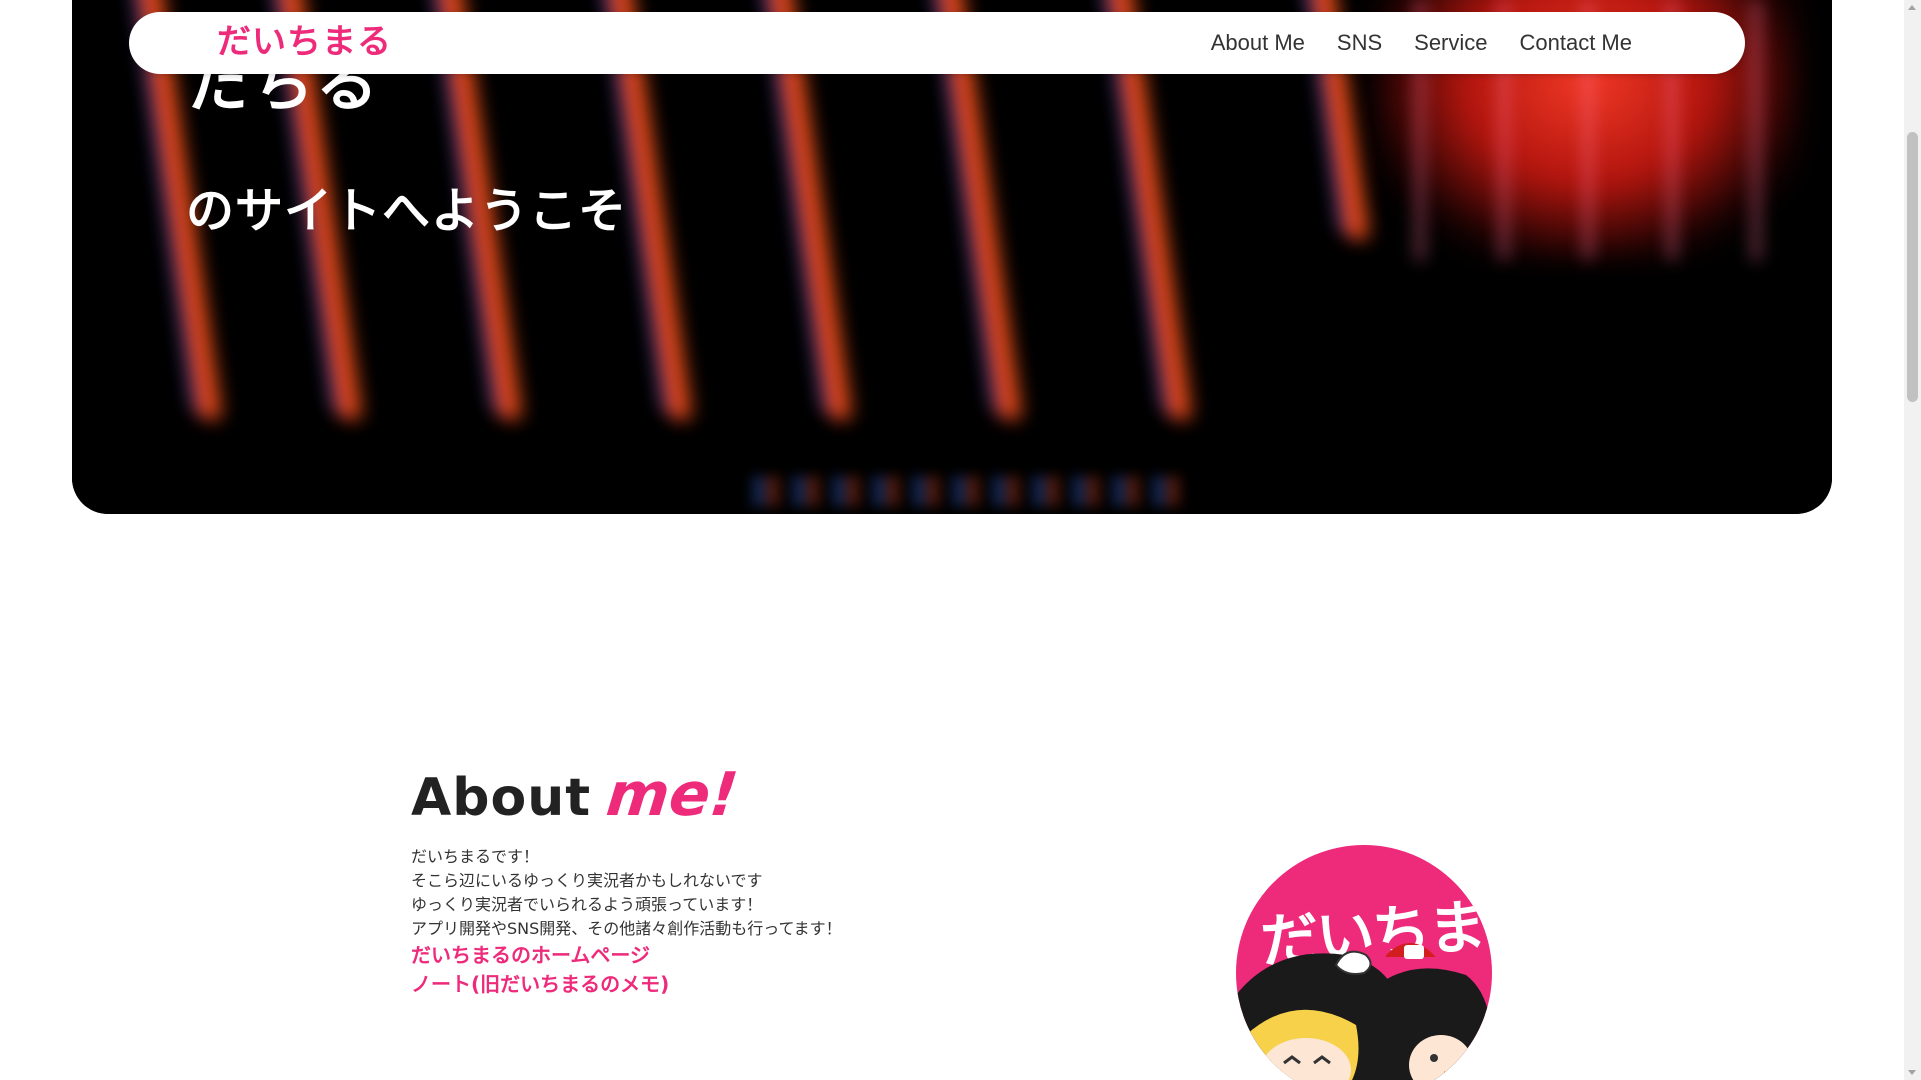 The height and width of the screenshot is (1080, 1921). What do you see at coordinates (407, 211) in the screenshot?
I see `hero-subtitle: のサイトへようこそ` at bounding box center [407, 211].